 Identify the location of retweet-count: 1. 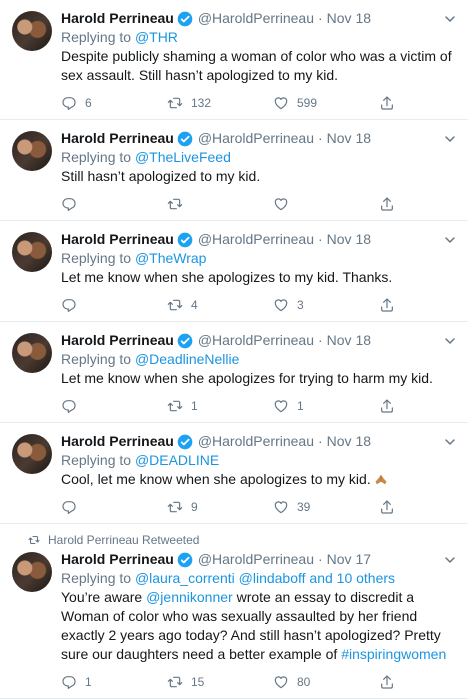
(194, 406).